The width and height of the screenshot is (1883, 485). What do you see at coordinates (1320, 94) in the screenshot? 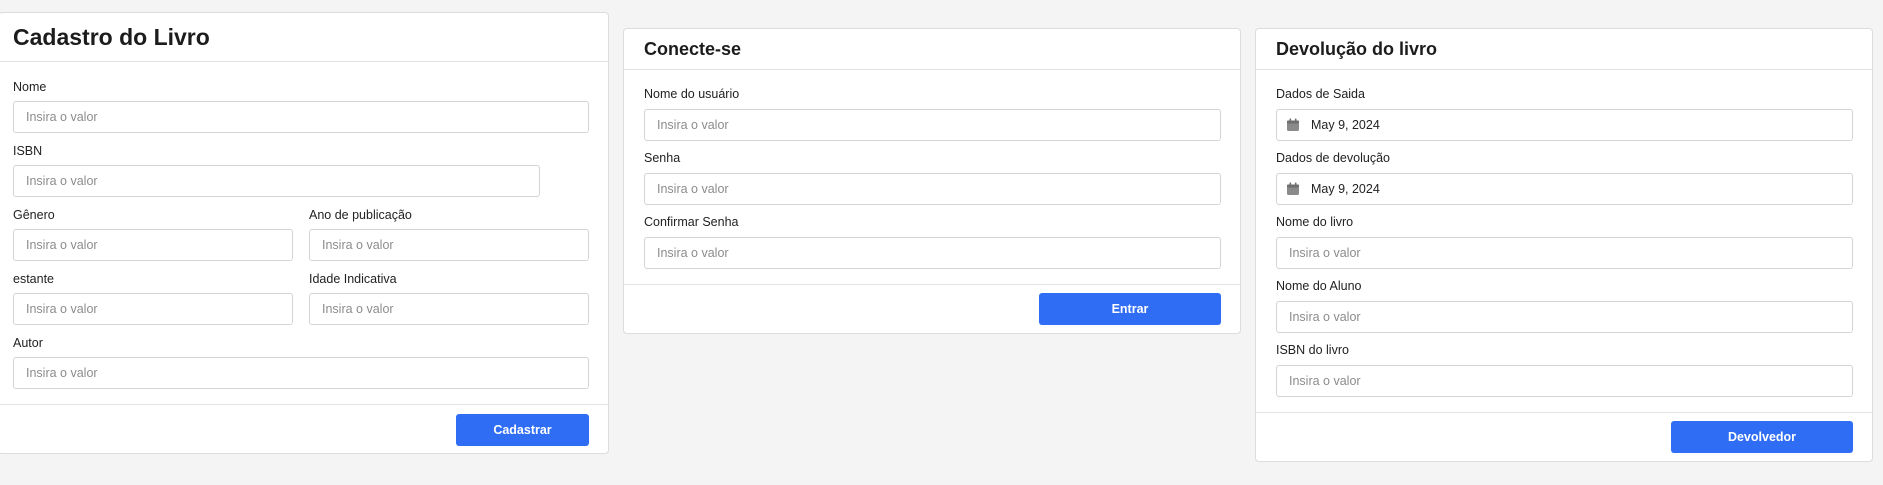
I see `data-saida-label: Dados de Saida` at bounding box center [1320, 94].